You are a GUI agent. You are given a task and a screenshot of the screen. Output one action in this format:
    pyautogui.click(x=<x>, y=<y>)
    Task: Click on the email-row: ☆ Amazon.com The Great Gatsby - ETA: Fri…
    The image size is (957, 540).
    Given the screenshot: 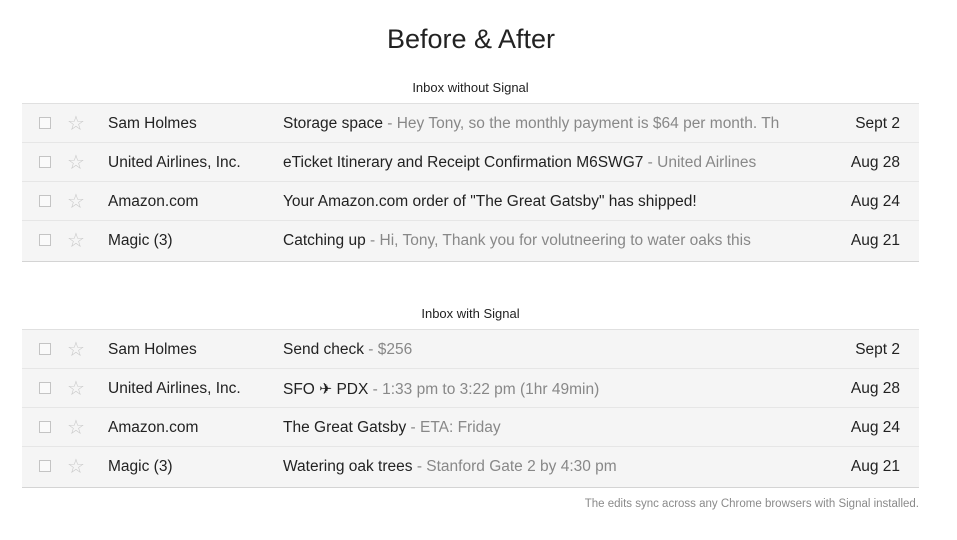 What is the action you would take?
    pyautogui.click(x=470, y=427)
    